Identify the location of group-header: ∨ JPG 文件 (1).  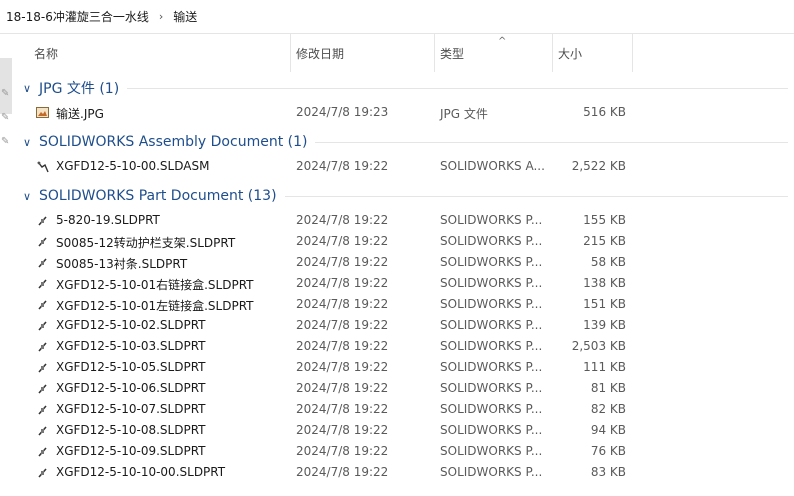
(404, 88).